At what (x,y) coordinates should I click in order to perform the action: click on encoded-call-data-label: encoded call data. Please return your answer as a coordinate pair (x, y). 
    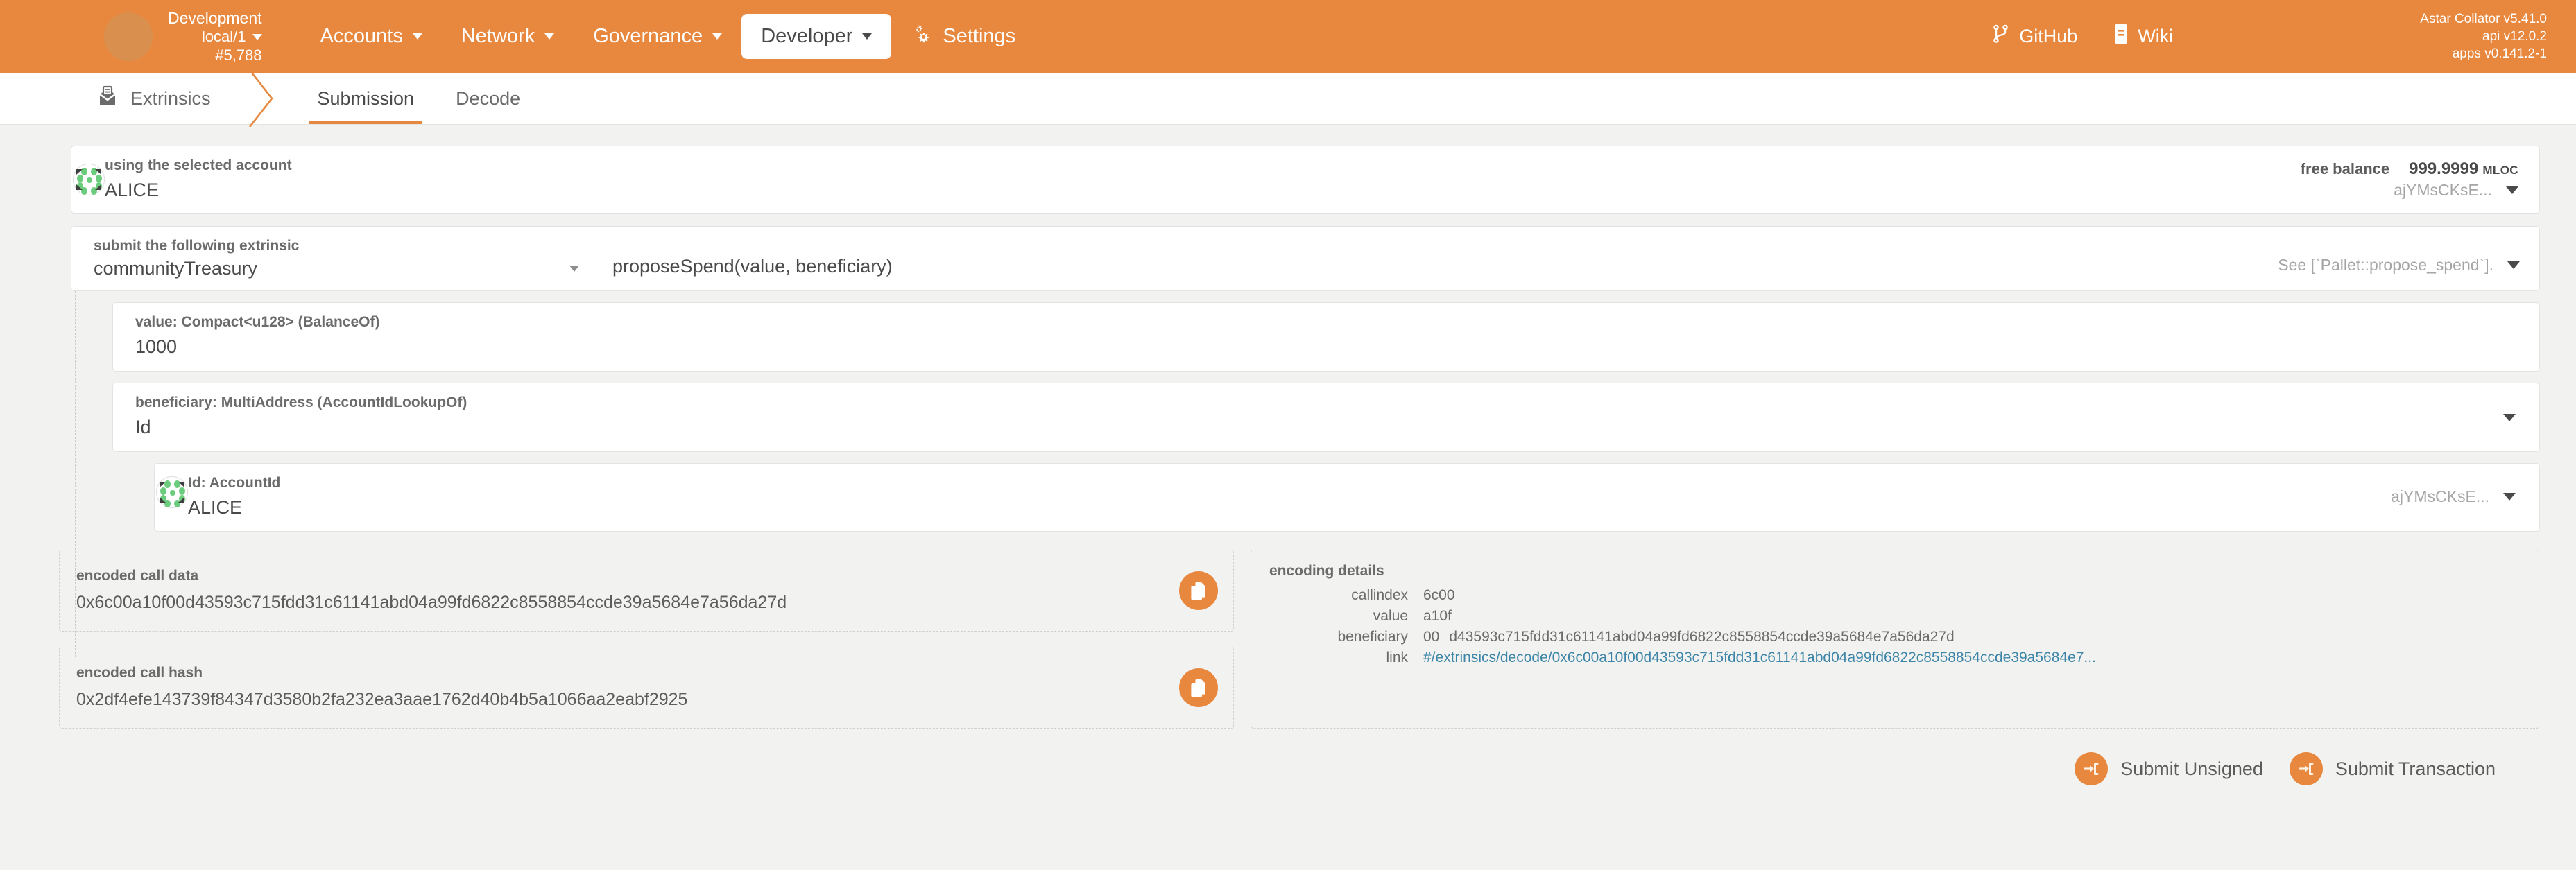
    Looking at the image, I should click on (137, 575).